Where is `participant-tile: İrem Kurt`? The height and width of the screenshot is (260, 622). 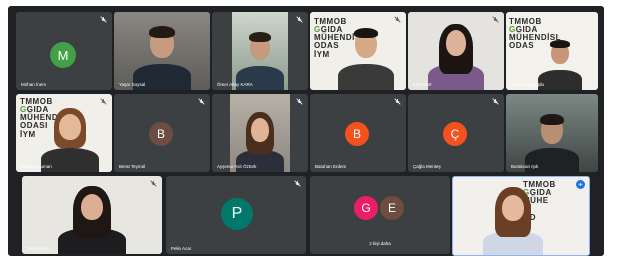 participant-tile: İrem Kurt is located at coordinates (456, 51).